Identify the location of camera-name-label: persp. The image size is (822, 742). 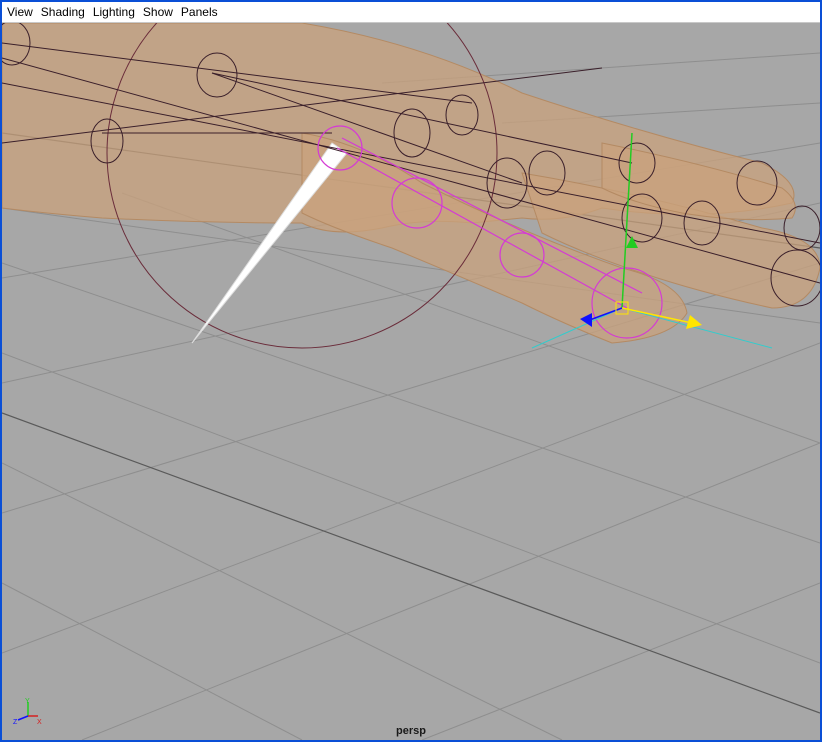
(411, 731).